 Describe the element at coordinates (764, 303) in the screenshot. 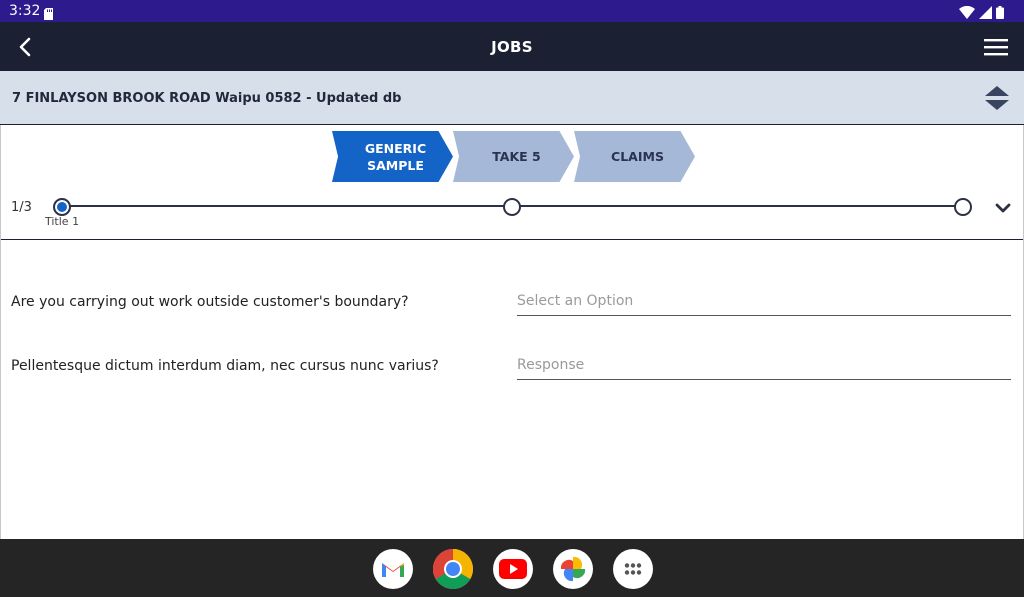

I see `select-option-field: Select an Option` at that location.